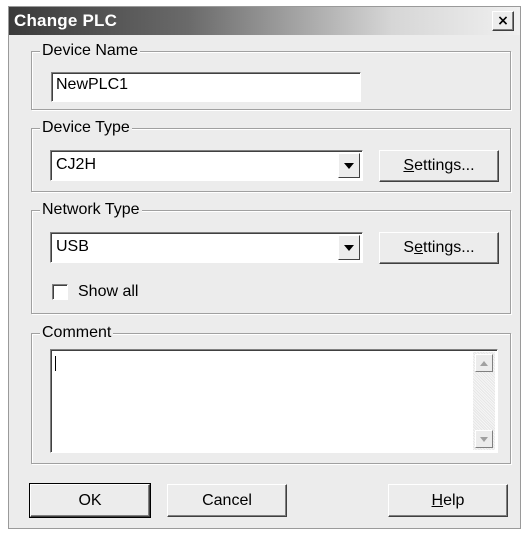 This screenshot has width=525, height=533. Describe the element at coordinates (66, 20) in the screenshot. I see `dialog-title: Change PLC` at that location.